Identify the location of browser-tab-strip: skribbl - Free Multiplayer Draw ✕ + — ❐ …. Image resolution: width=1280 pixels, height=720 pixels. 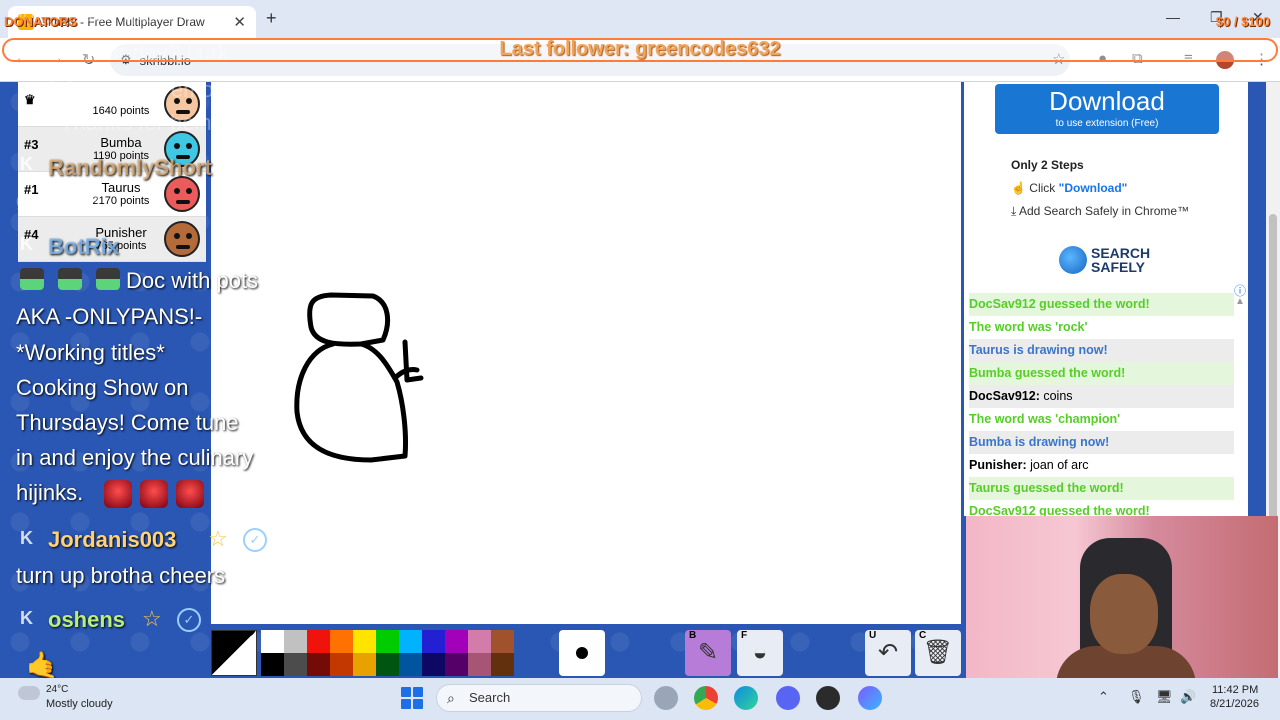
(640, 19).